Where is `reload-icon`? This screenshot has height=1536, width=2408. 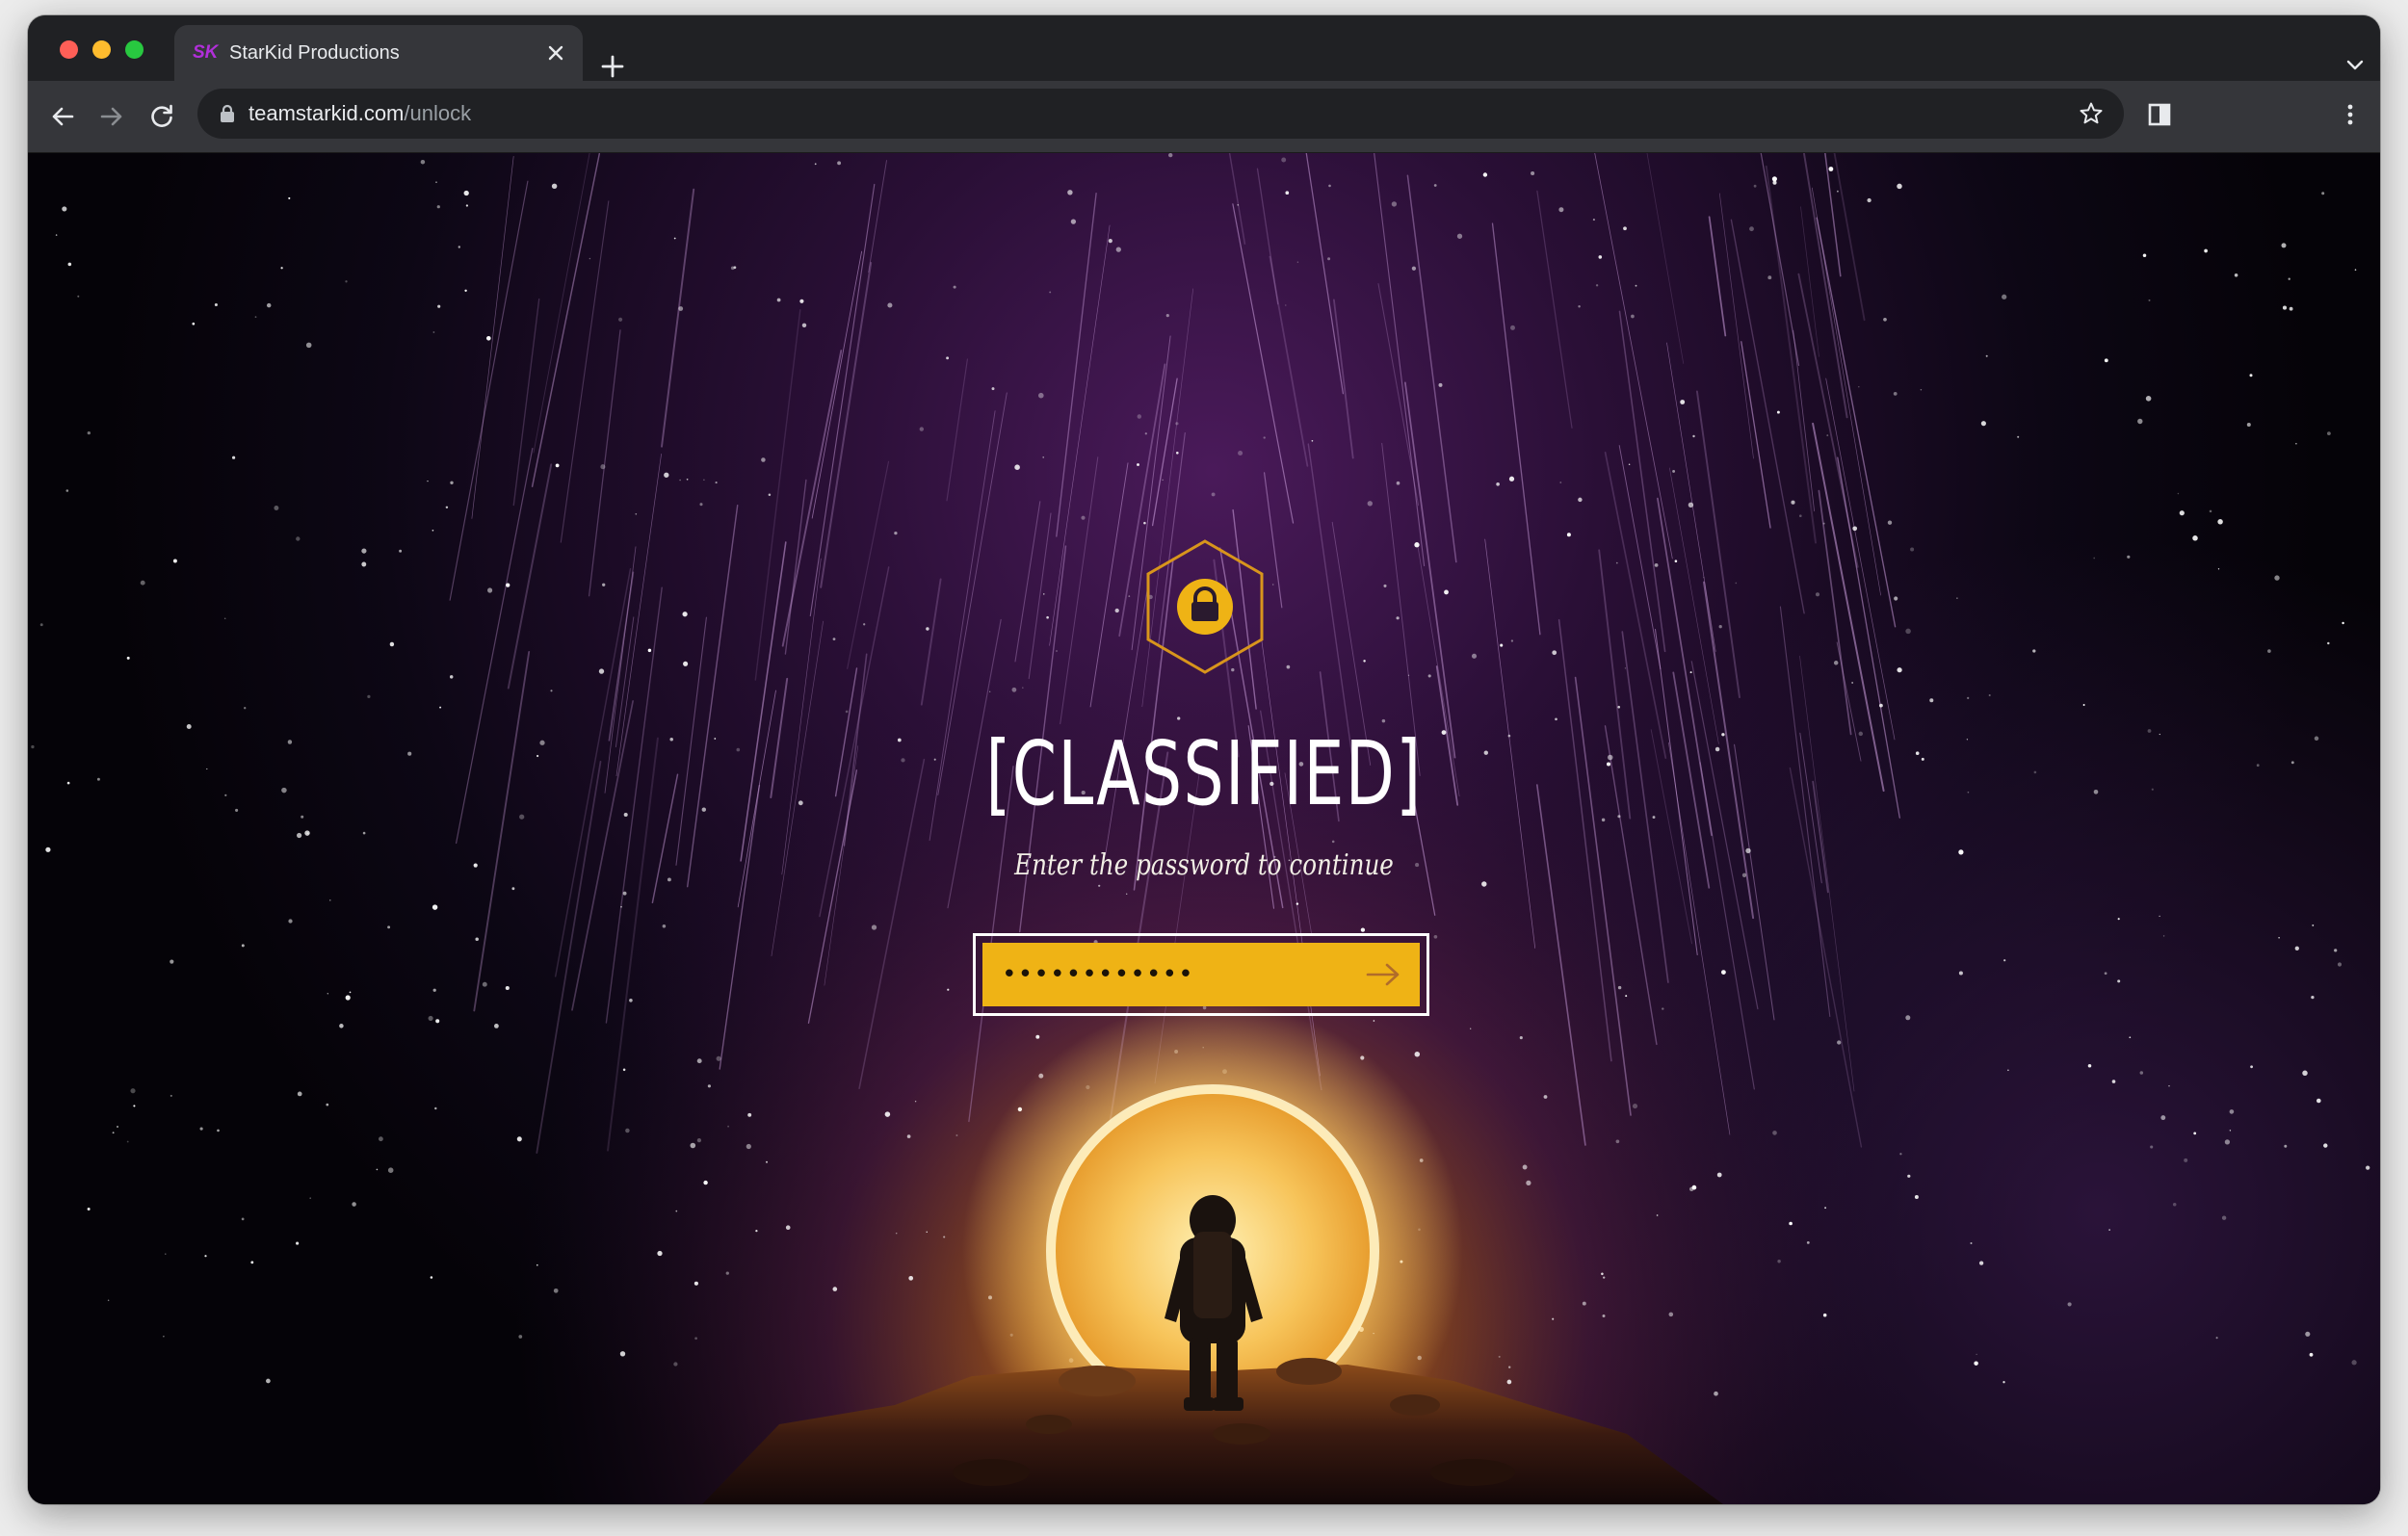
reload-icon is located at coordinates (161, 116).